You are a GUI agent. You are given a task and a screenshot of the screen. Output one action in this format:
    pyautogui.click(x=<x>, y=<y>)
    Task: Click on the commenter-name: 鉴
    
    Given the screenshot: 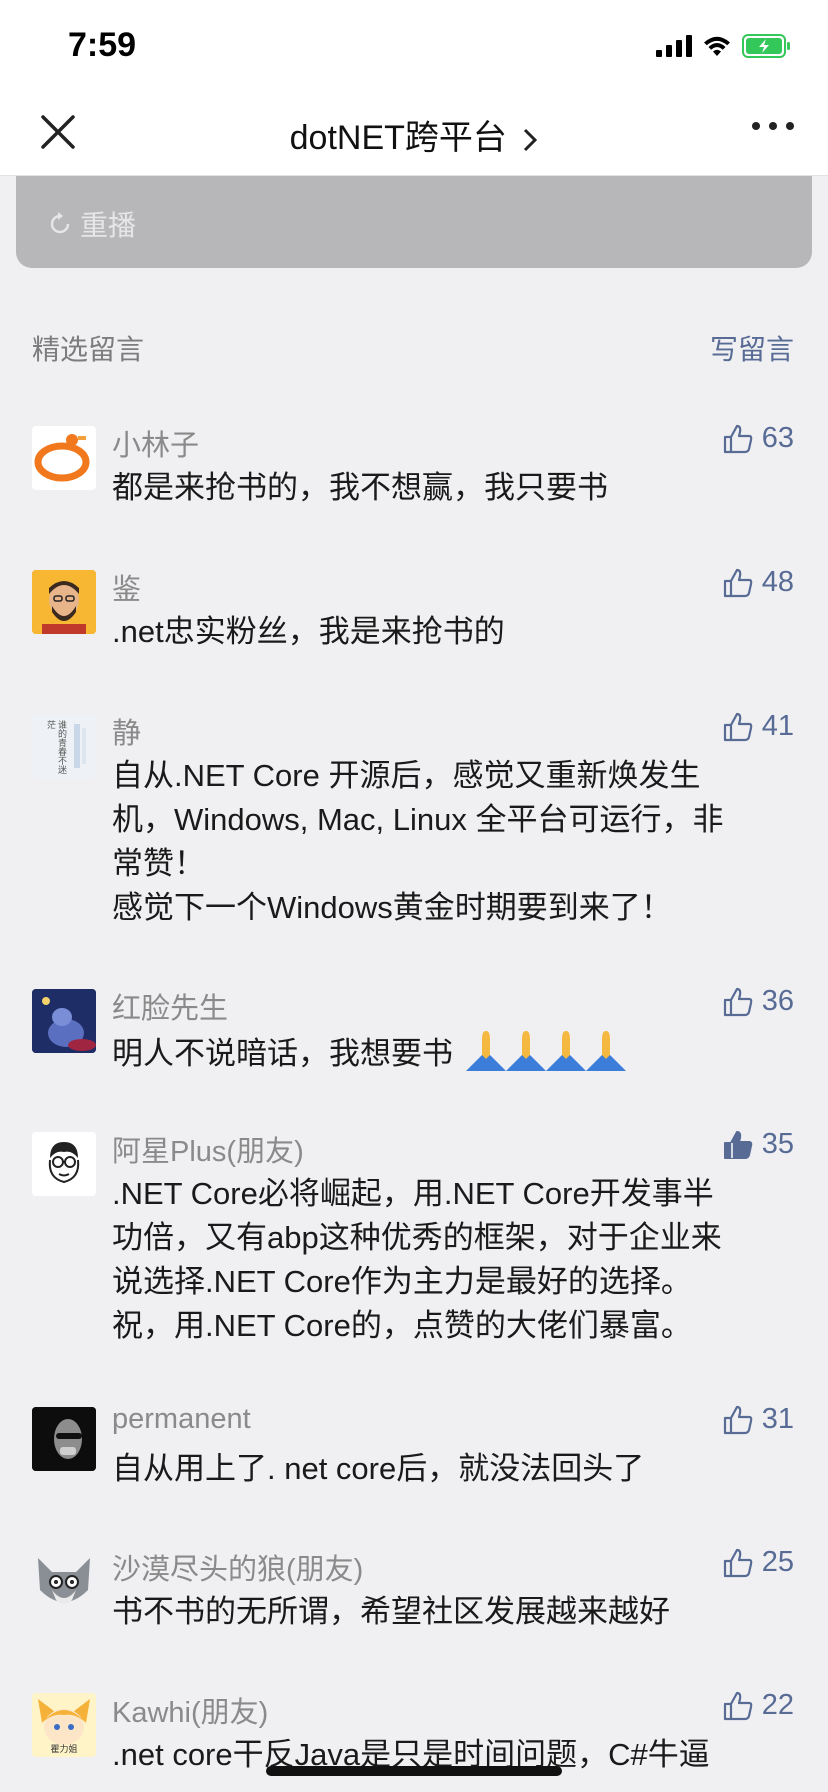 What is the action you would take?
    pyautogui.click(x=127, y=590)
    